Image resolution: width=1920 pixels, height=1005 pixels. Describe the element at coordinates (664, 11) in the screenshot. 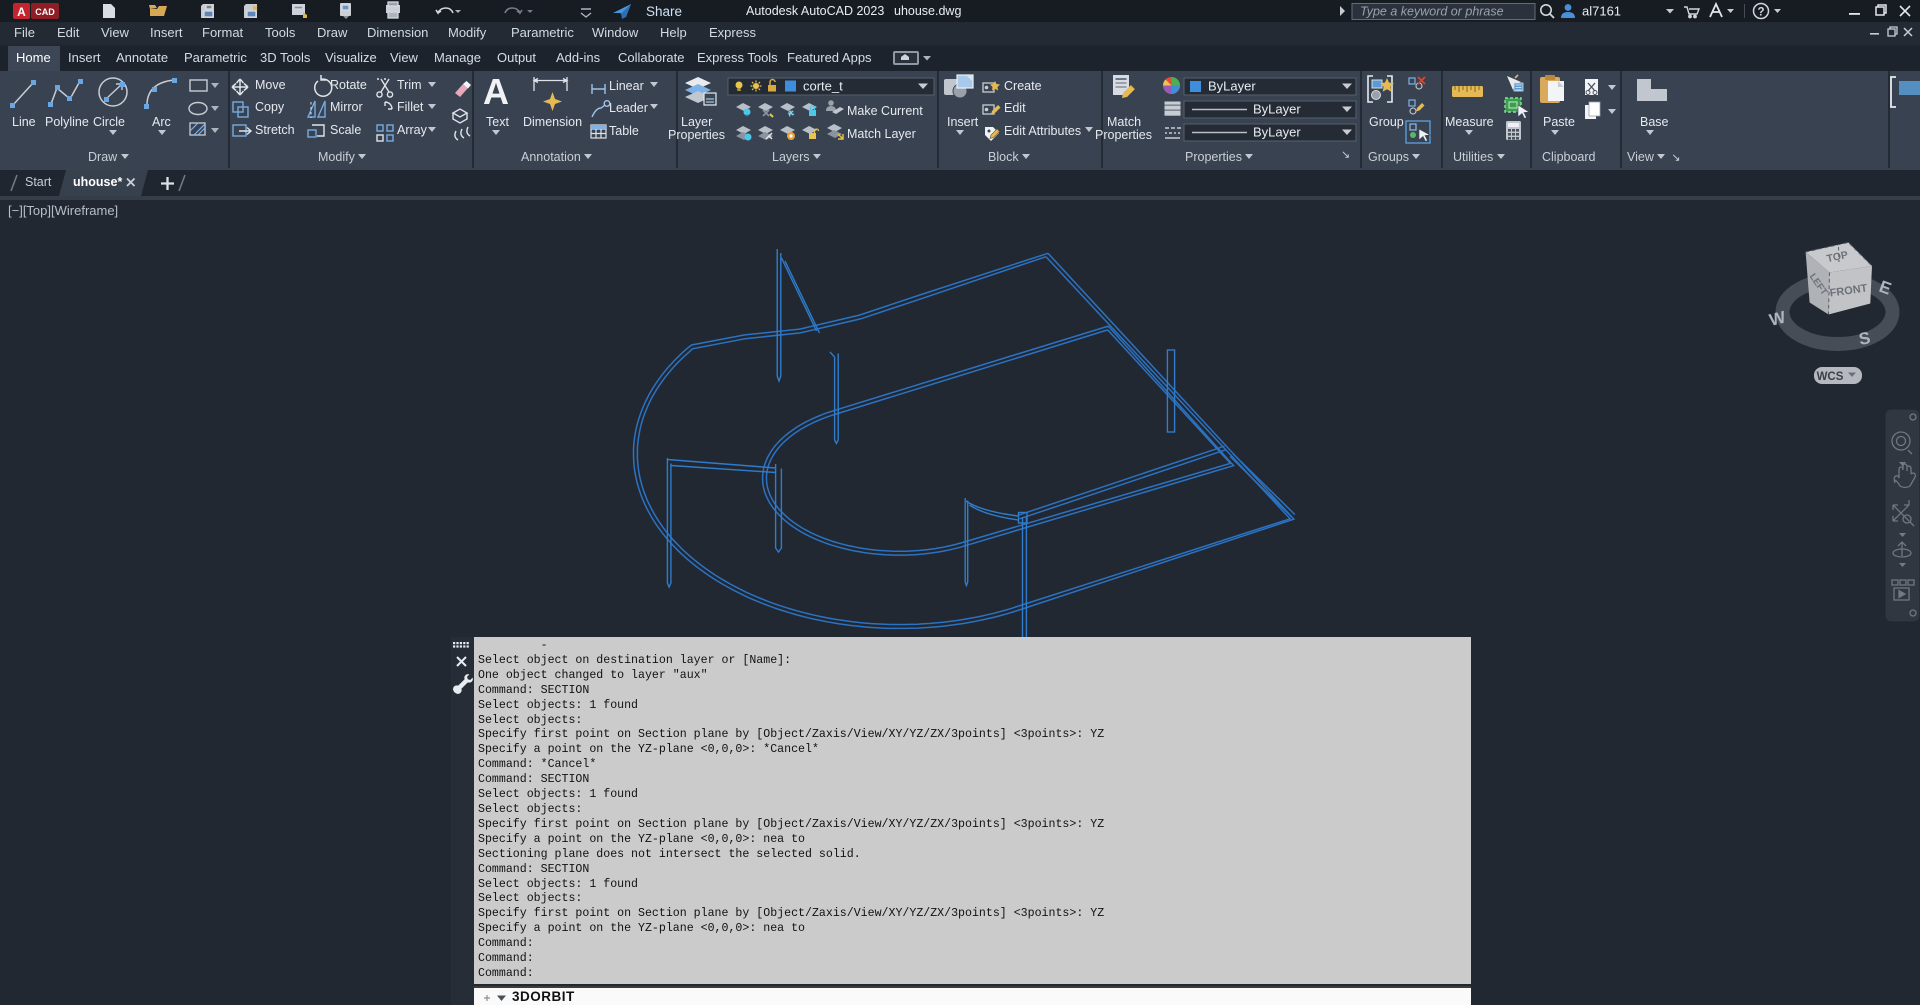

I see `svg-text: Share` at that location.